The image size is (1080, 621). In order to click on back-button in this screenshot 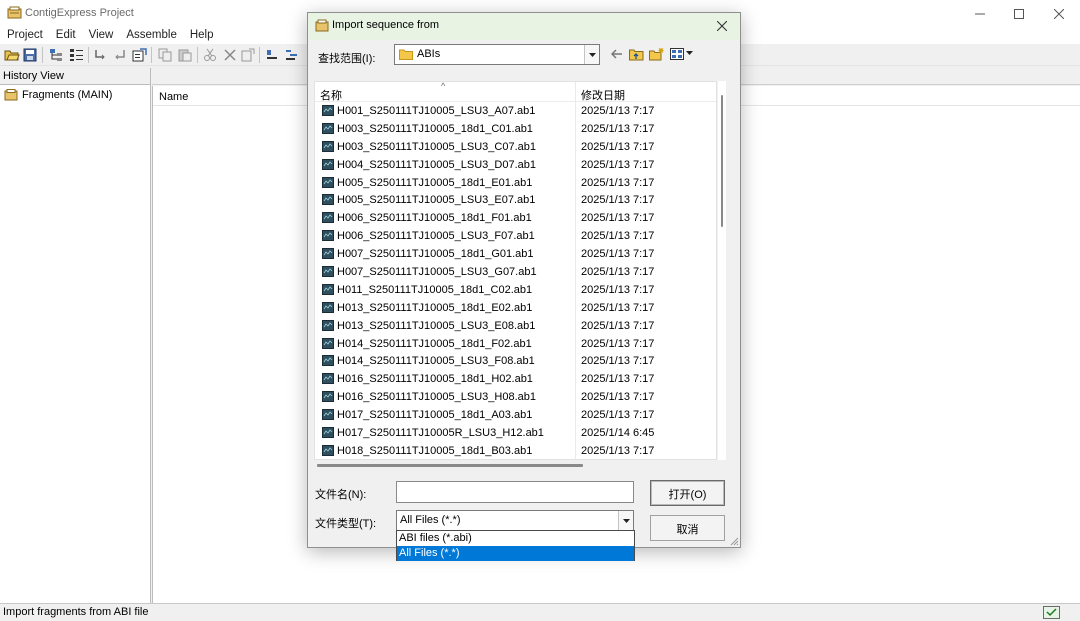, I will do `click(617, 54)`.